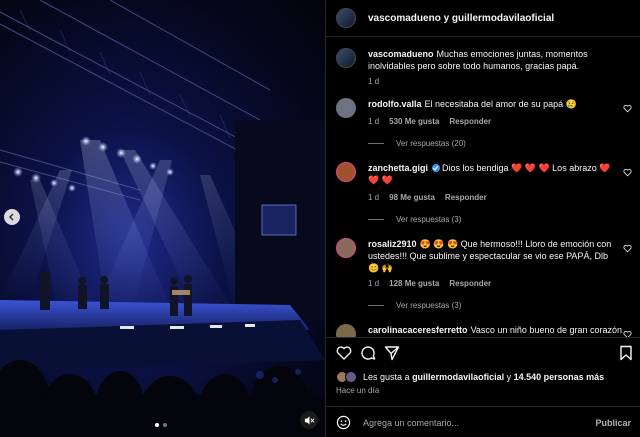 Image resolution: width=640 pixels, height=437 pixels. Describe the element at coordinates (417, 143) in the screenshot. I see `view-replies-button: Ver respuestas (20)` at that location.